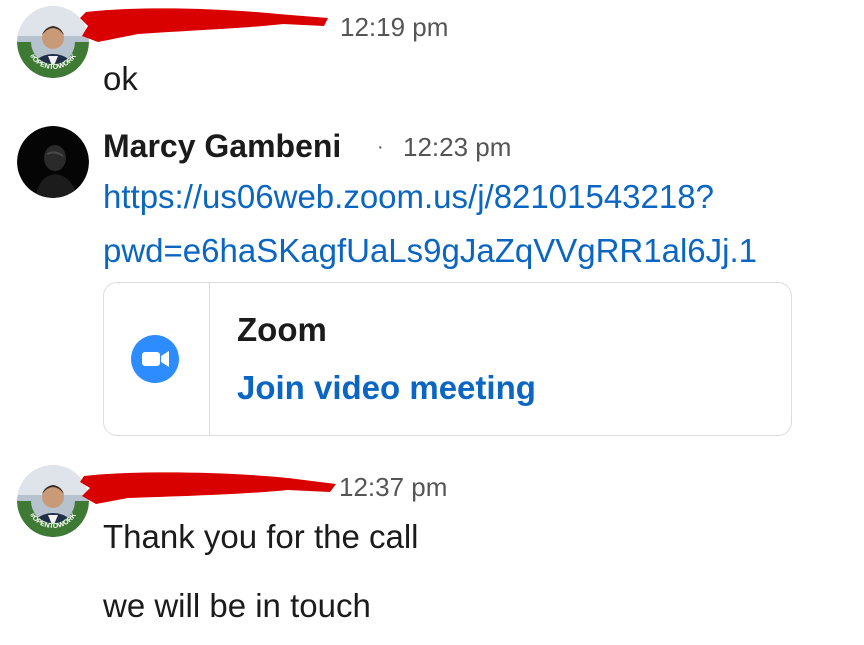 The image size is (864, 645). What do you see at coordinates (430, 251) in the screenshot?
I see `meeting-link-continued: pwd=e6haSKagfUaLs9gJaZqVVgRR1al6Jj.1` at bounding box center [430, 251].